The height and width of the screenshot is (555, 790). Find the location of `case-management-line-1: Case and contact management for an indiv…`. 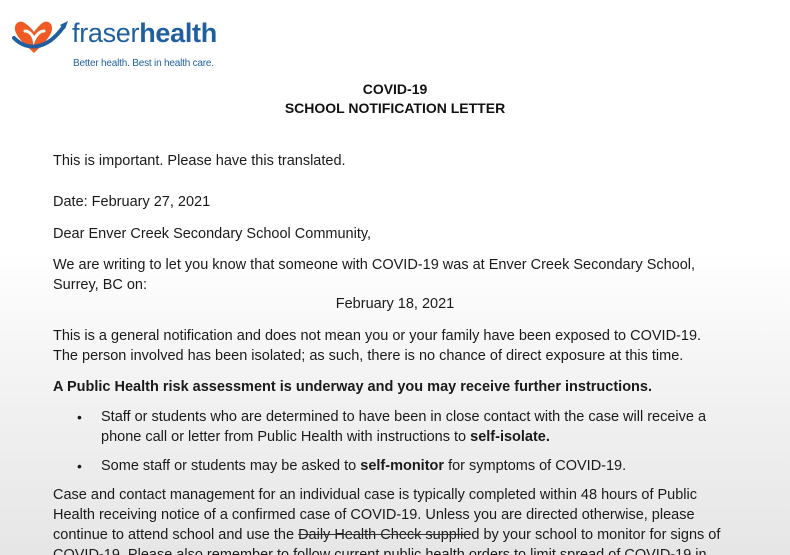

case-management-line-1: Case and contact management for an indiv… is located at coordinates (375, 495).